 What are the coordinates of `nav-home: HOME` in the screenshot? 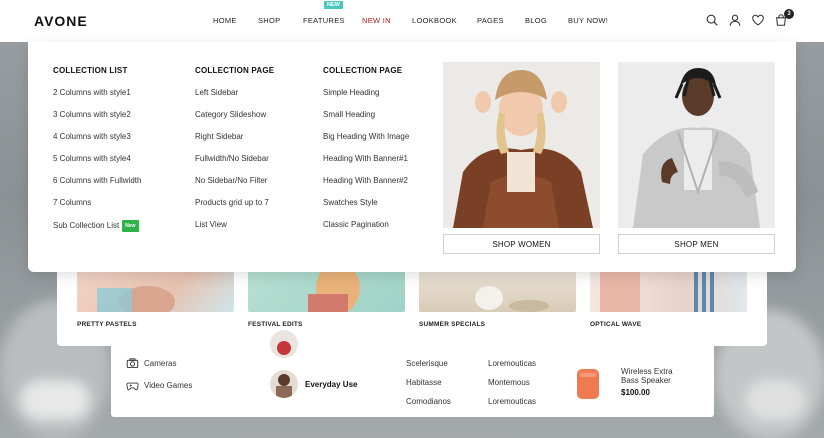 It's located at (225, 20).